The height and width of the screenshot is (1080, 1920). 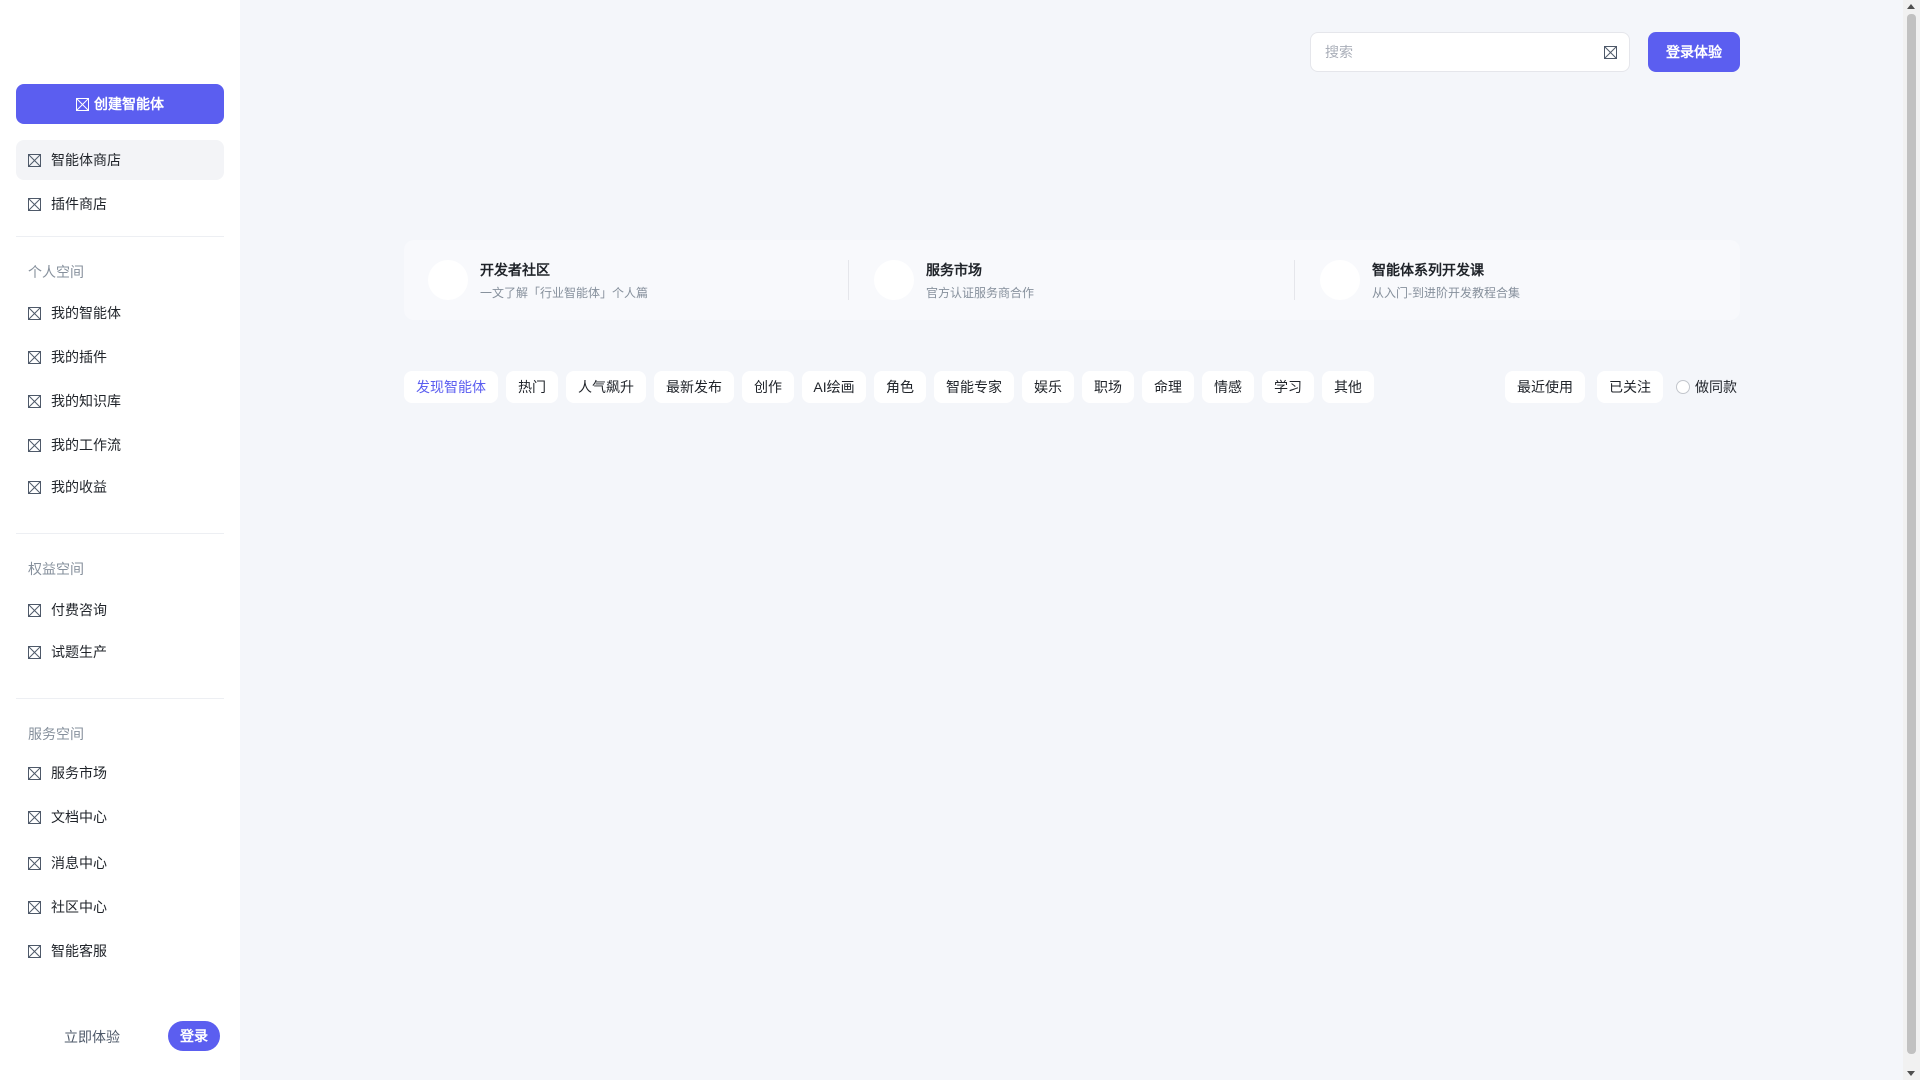 What do you see at coordinates (1610, 52) in the screenshot?
I see `search-icon` at bounding box center [1610, 52].